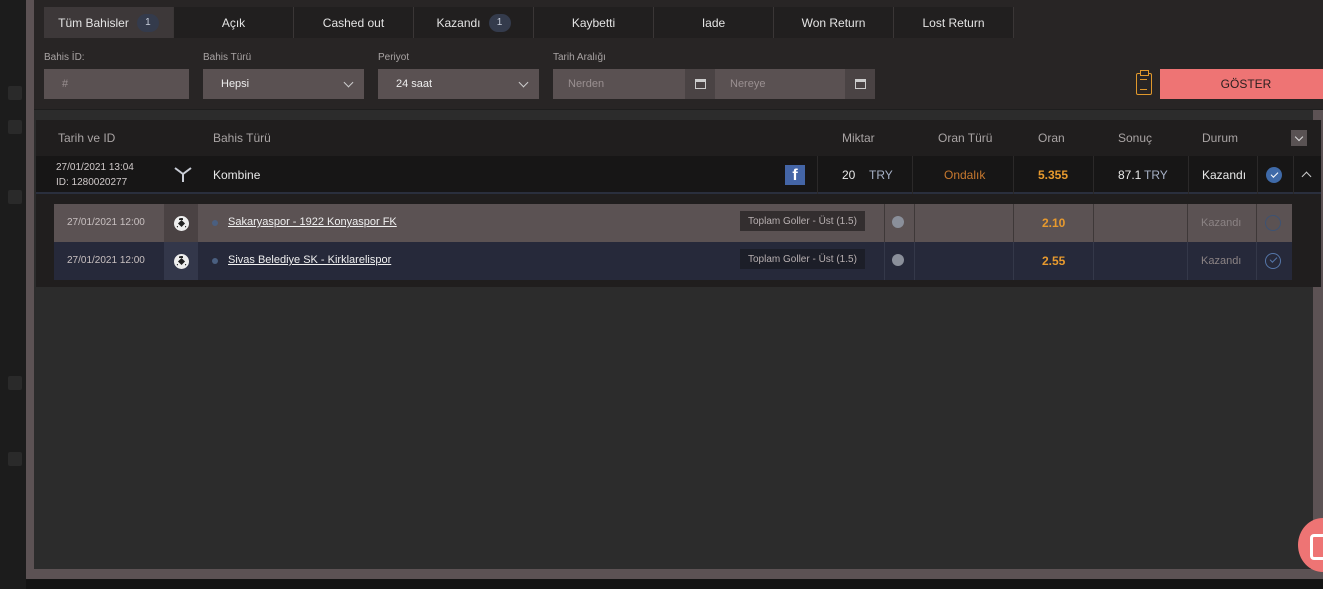 Image resolution: width=1323 pixels, height=589 pixels. I want to click on header-status: Durum, so click(1220, 138).